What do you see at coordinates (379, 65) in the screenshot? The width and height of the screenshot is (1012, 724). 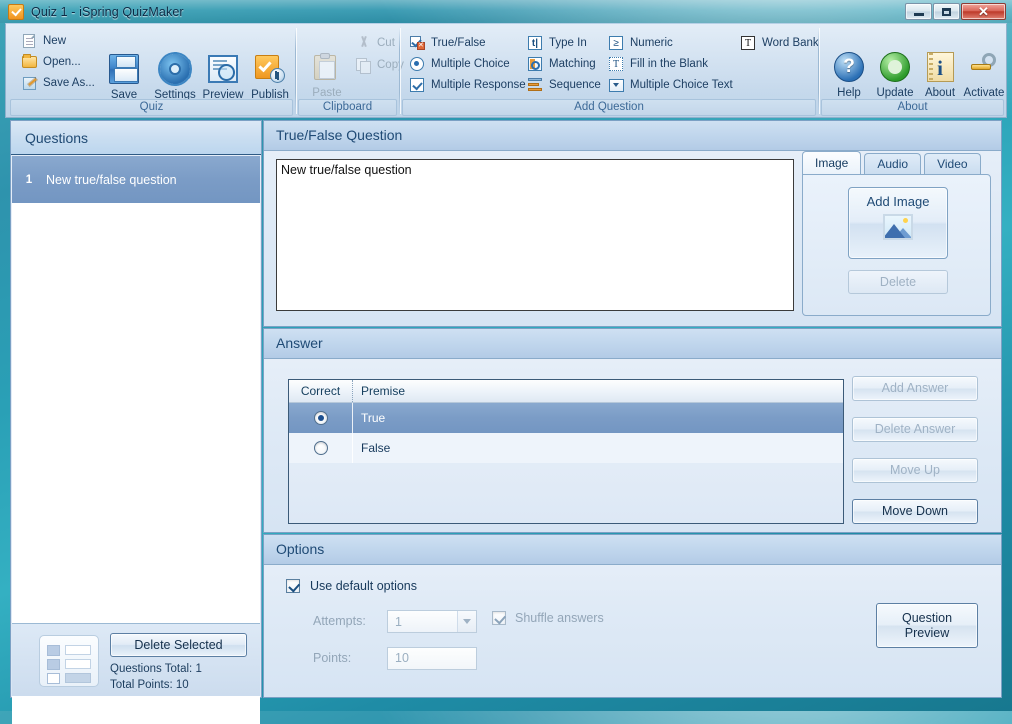 I see `copy-button: Copy` at bounding box center [379, 65].